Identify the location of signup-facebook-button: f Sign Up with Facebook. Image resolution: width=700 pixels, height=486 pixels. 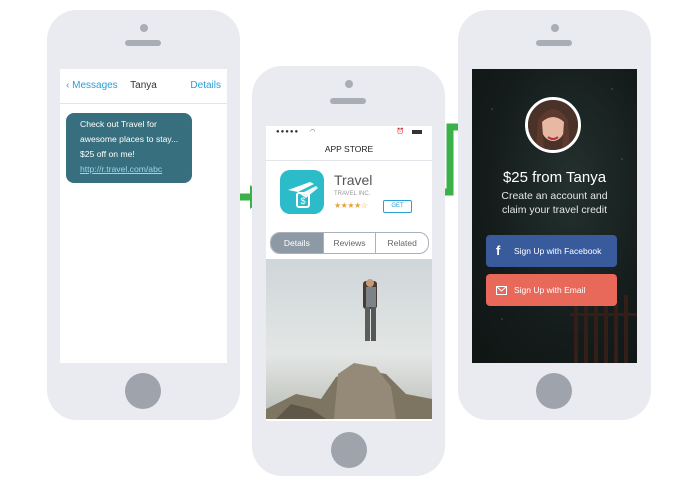
(551, 251).